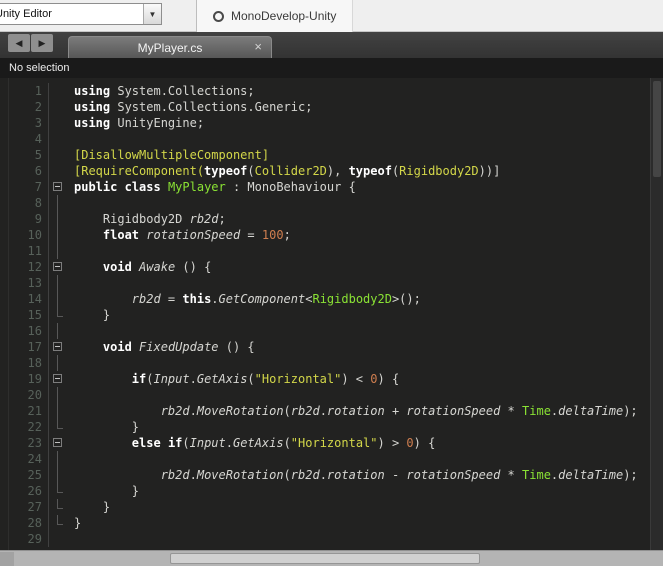 Image resolution: width=663 pixels, height=566 pixels. What do you see at coordinates (331, 507) in the screenshot?
I see `code-line: 27 }` at bounding box center [331, 507].